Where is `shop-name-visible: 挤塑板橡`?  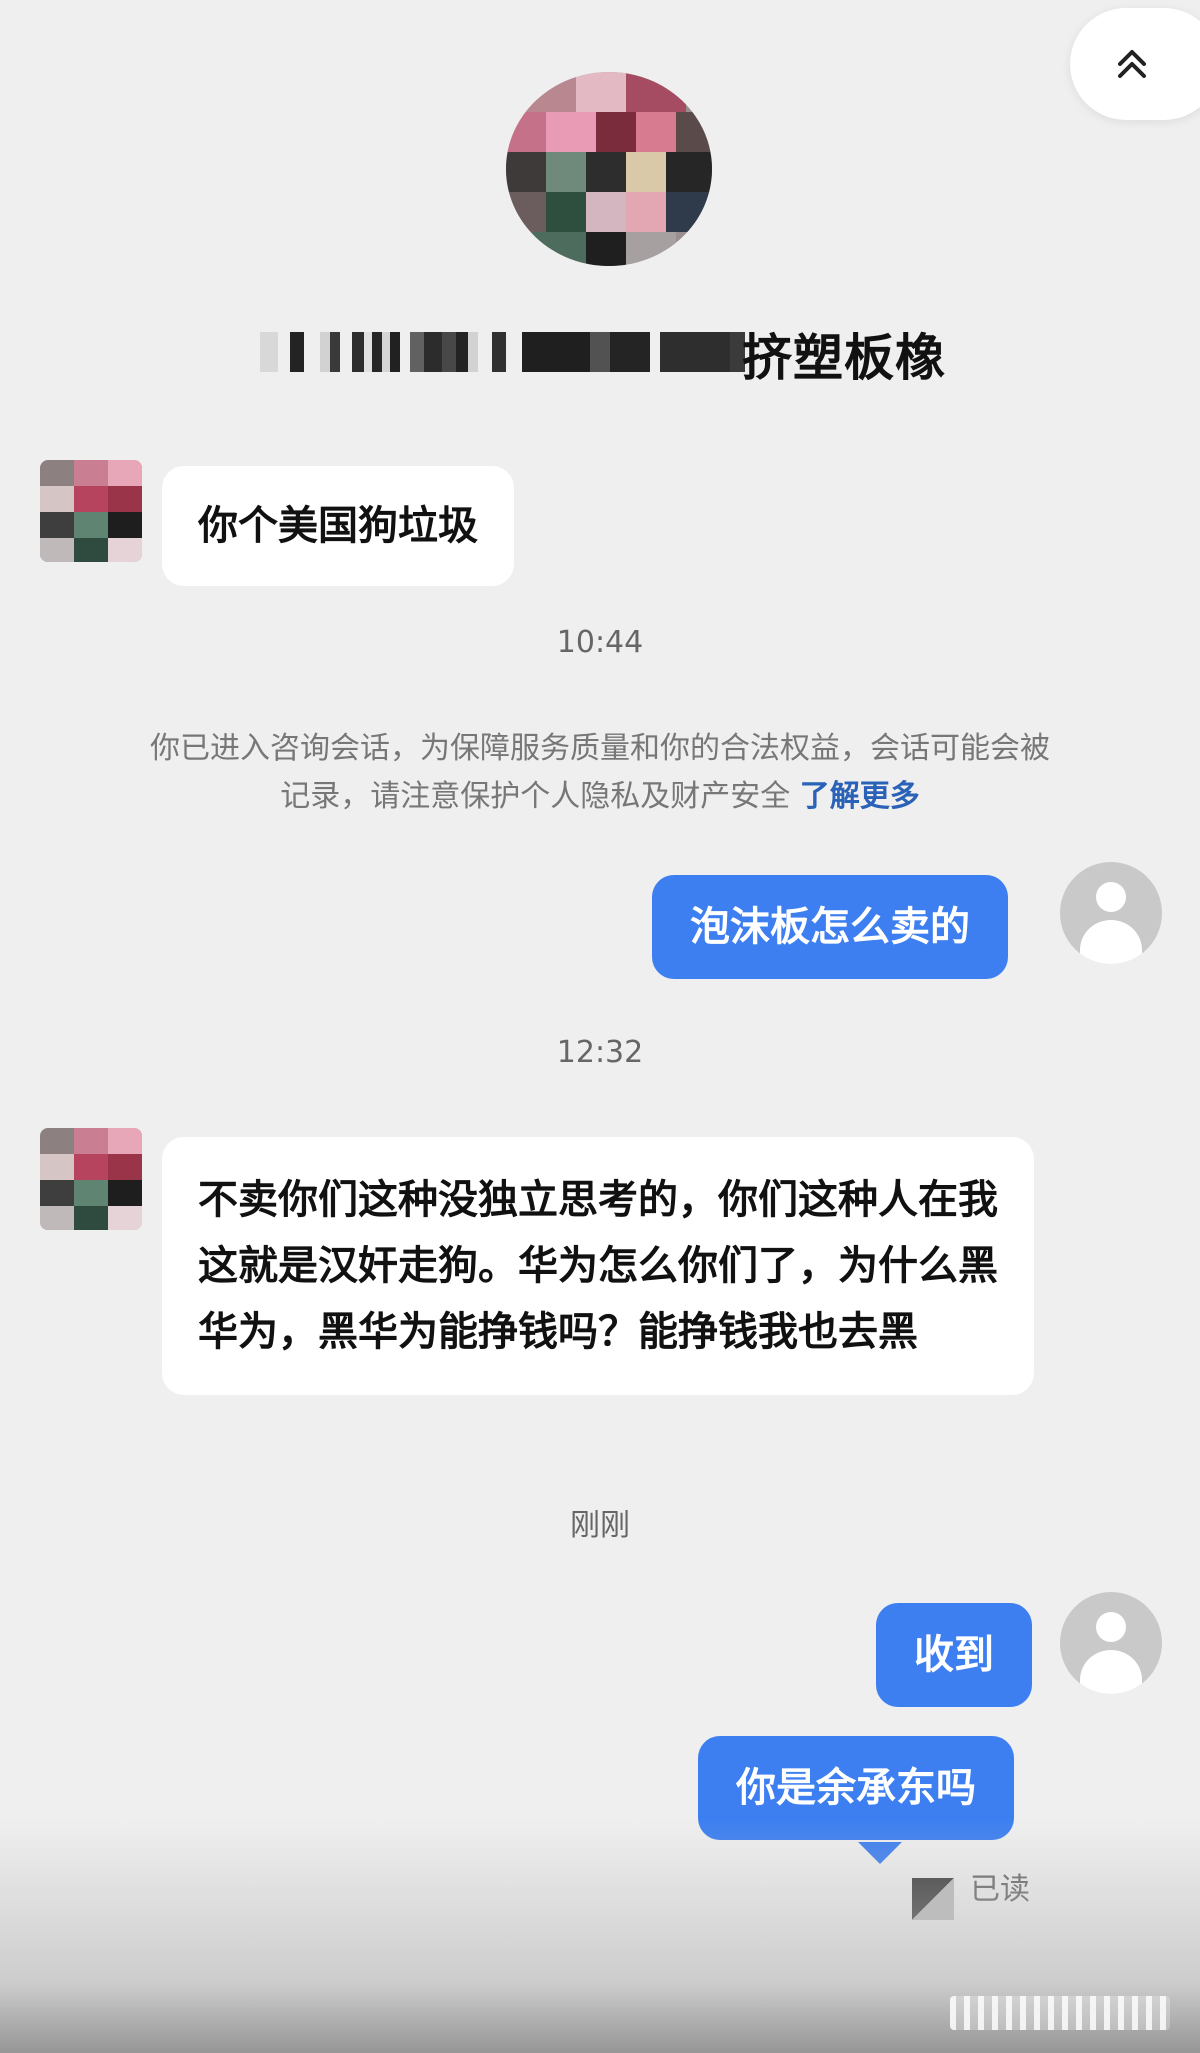
shop-name-visible: 挤塑板橡 is located at coordinates (844, 358).